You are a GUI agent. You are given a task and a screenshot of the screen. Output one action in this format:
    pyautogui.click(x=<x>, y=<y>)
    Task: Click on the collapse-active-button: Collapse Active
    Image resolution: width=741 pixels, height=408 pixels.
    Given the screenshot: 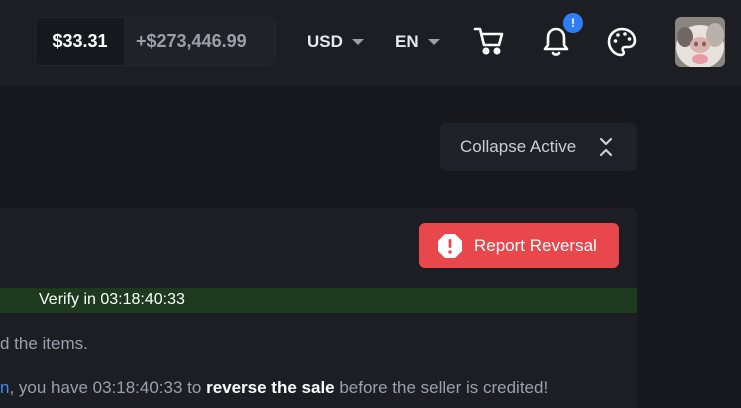 What is the action you would take?
    pyautogui.click(x=538, y=147)
    